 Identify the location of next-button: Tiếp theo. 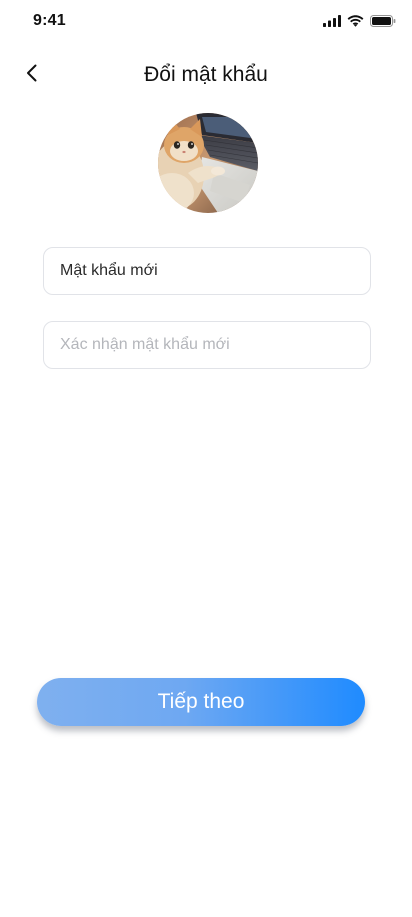
(201, 702).